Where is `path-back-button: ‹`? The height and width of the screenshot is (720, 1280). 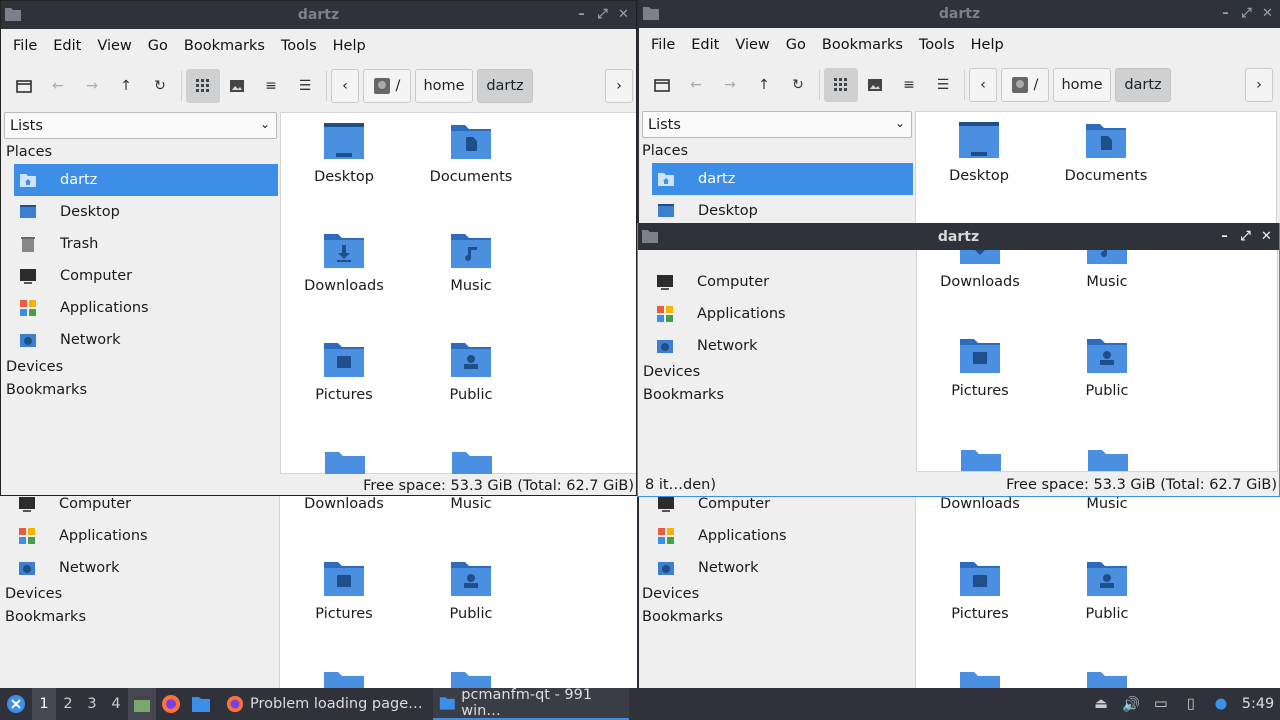 path-back-button: ‹ is located at coordinates (345, 86).